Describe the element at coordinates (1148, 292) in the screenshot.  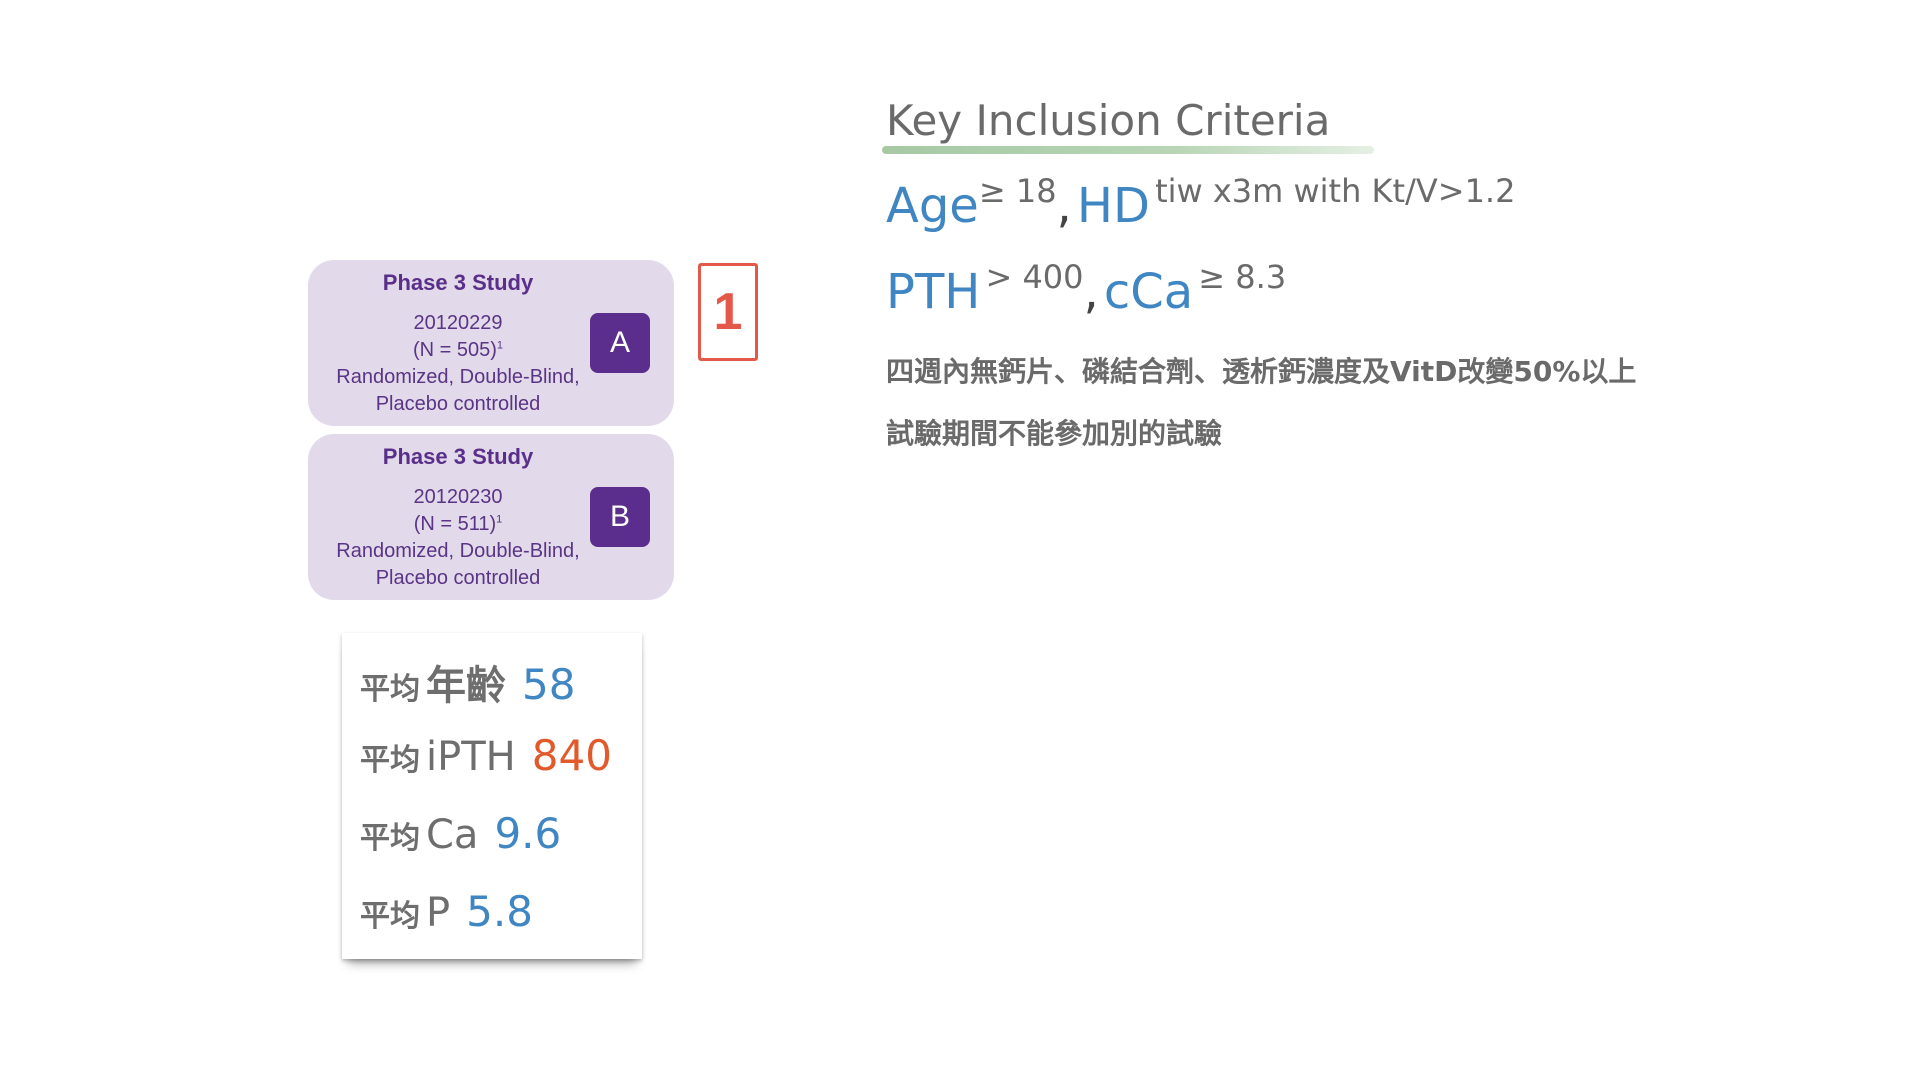
I see `criteria-cca-label: cCa` at that location.